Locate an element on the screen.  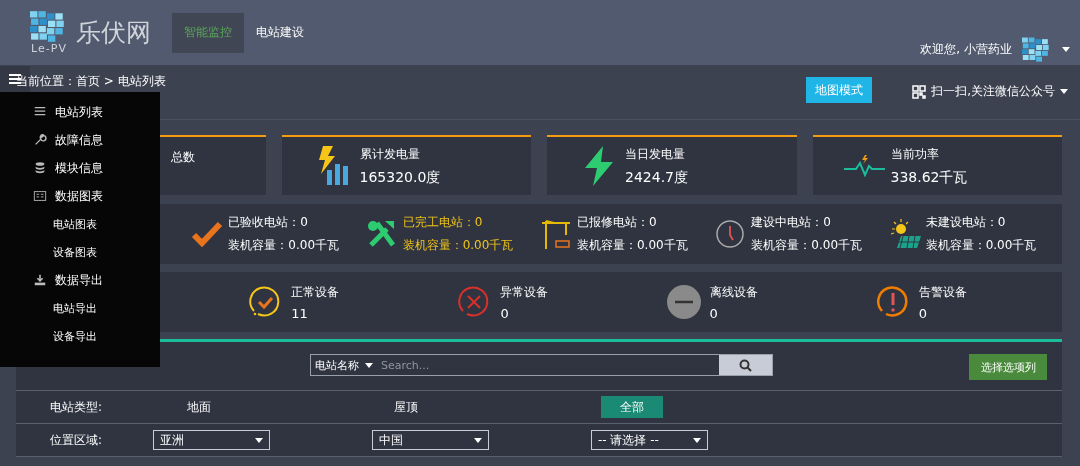
search-icon is located at coordinates (745, 365).